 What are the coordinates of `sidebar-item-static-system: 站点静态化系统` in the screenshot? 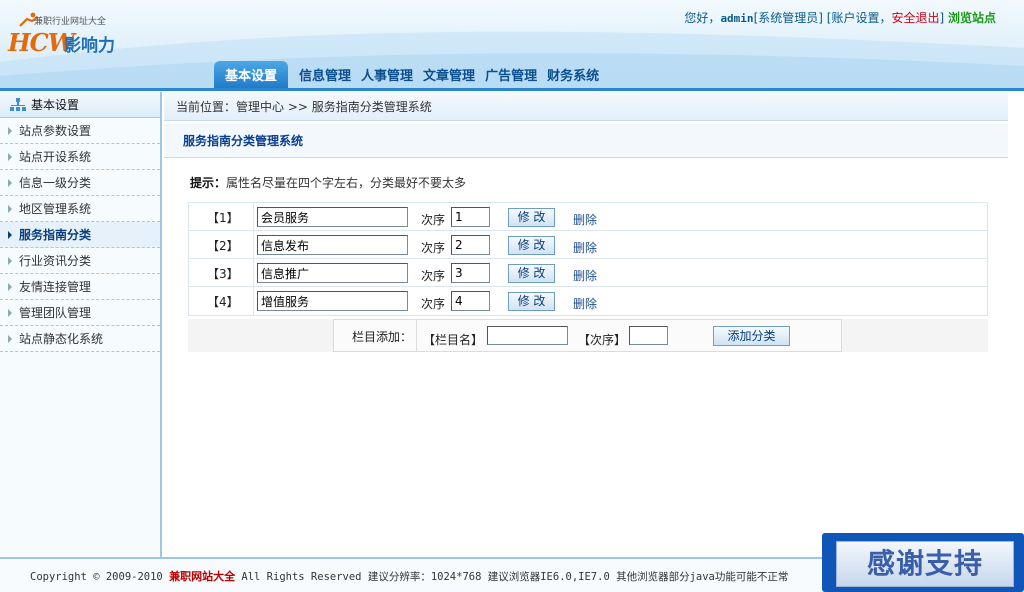 It's located at (80, 339).